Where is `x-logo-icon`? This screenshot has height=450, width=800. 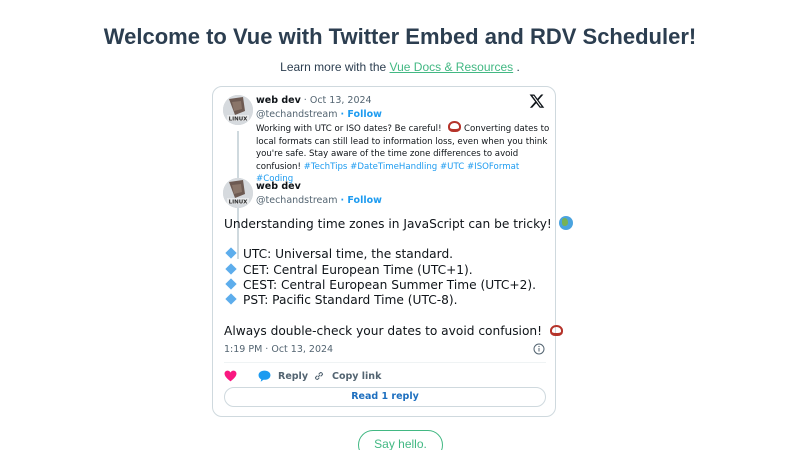 x-logo-icon is located at coordinates (537, 101).